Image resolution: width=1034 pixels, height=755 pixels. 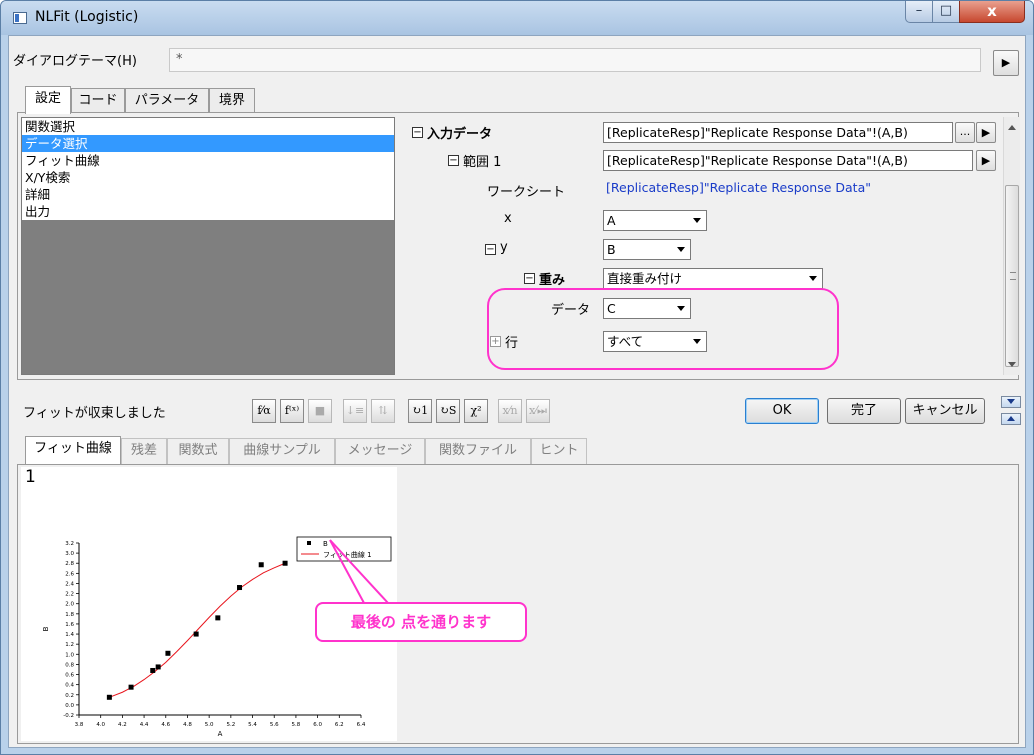 What do you see at coordinates (1006, 63) in the screenshot?
I see `theme-menu-button: ▶` at bounding box center [1006, 63].